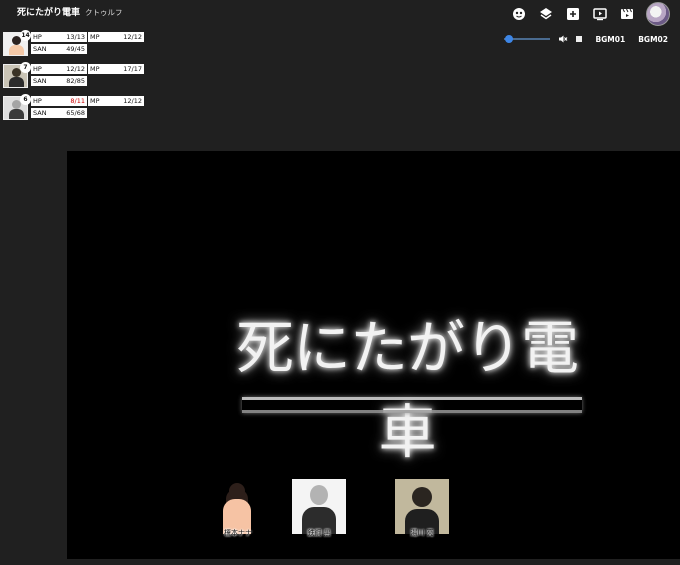 The image size is (680, 565). What do you see at coordinates (73, 107) in the screenshot?
I see `character-status: 6 HP 8/11 MP 12/12 SAN 65/68` at bounding box center [73, 107].